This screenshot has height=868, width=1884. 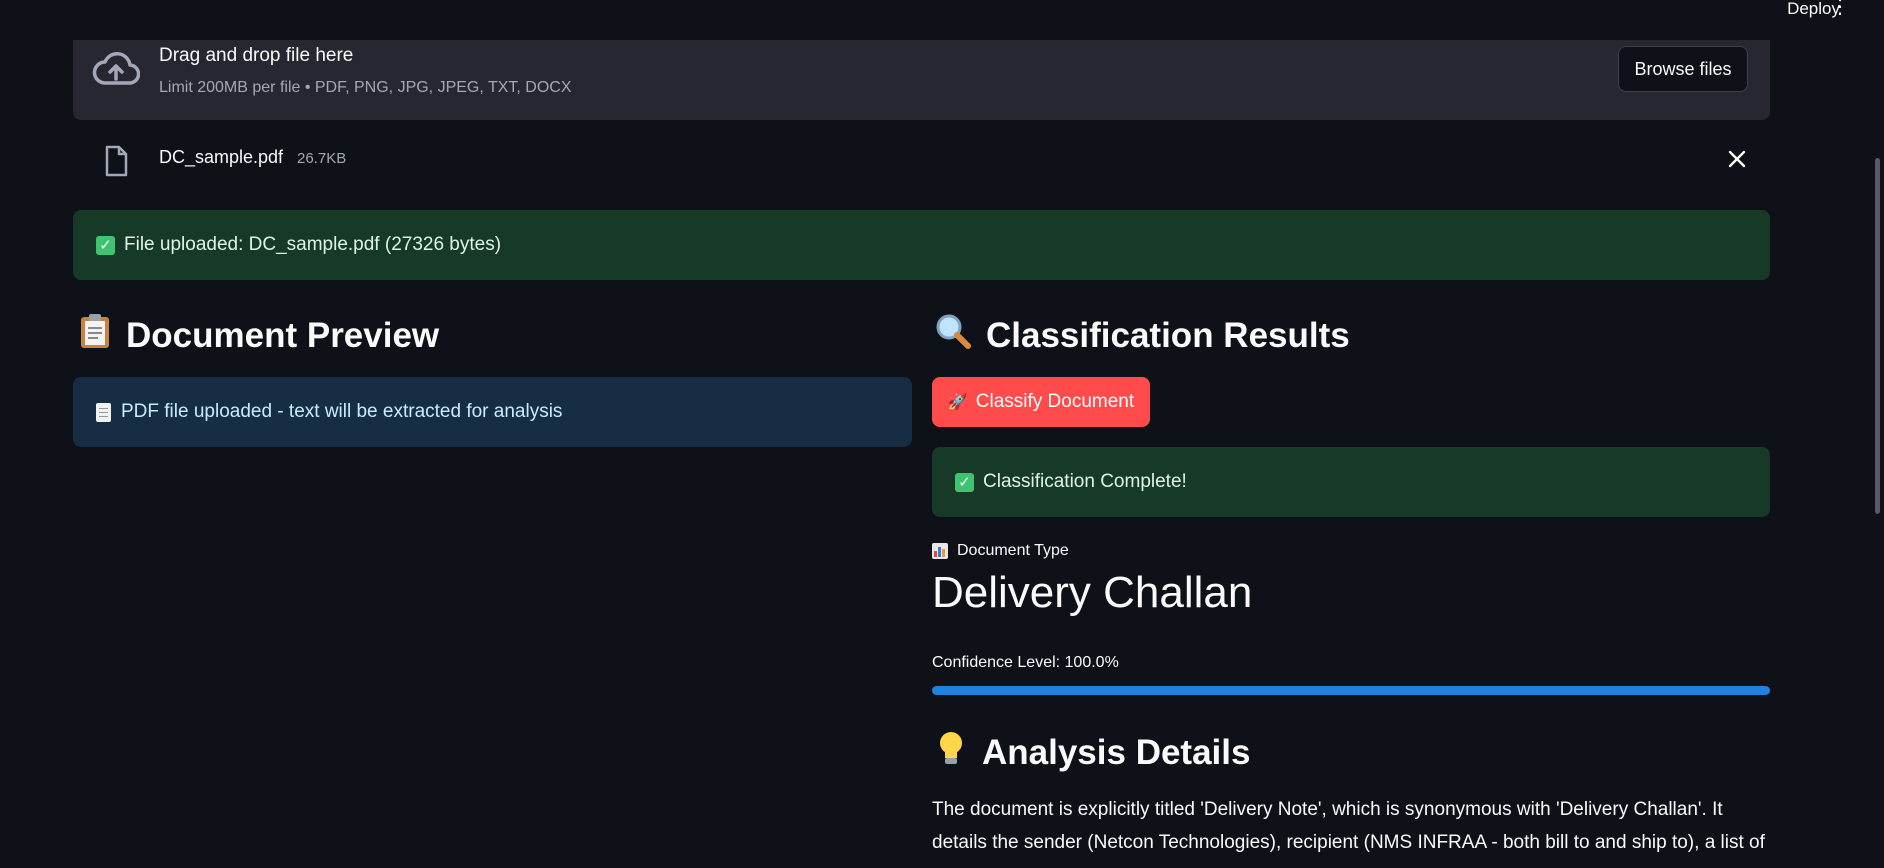 I want to click on file-icon, so click(x=116, y=161).